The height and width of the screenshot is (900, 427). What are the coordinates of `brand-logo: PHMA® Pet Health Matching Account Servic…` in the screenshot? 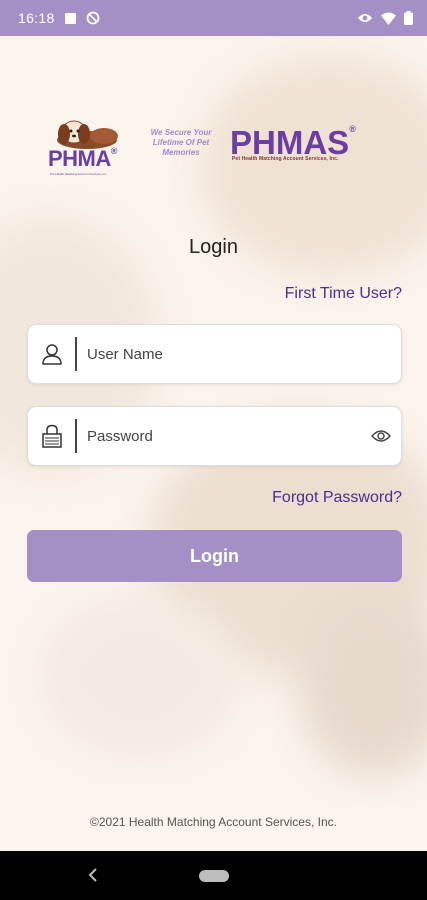 It's located at (214, 163).